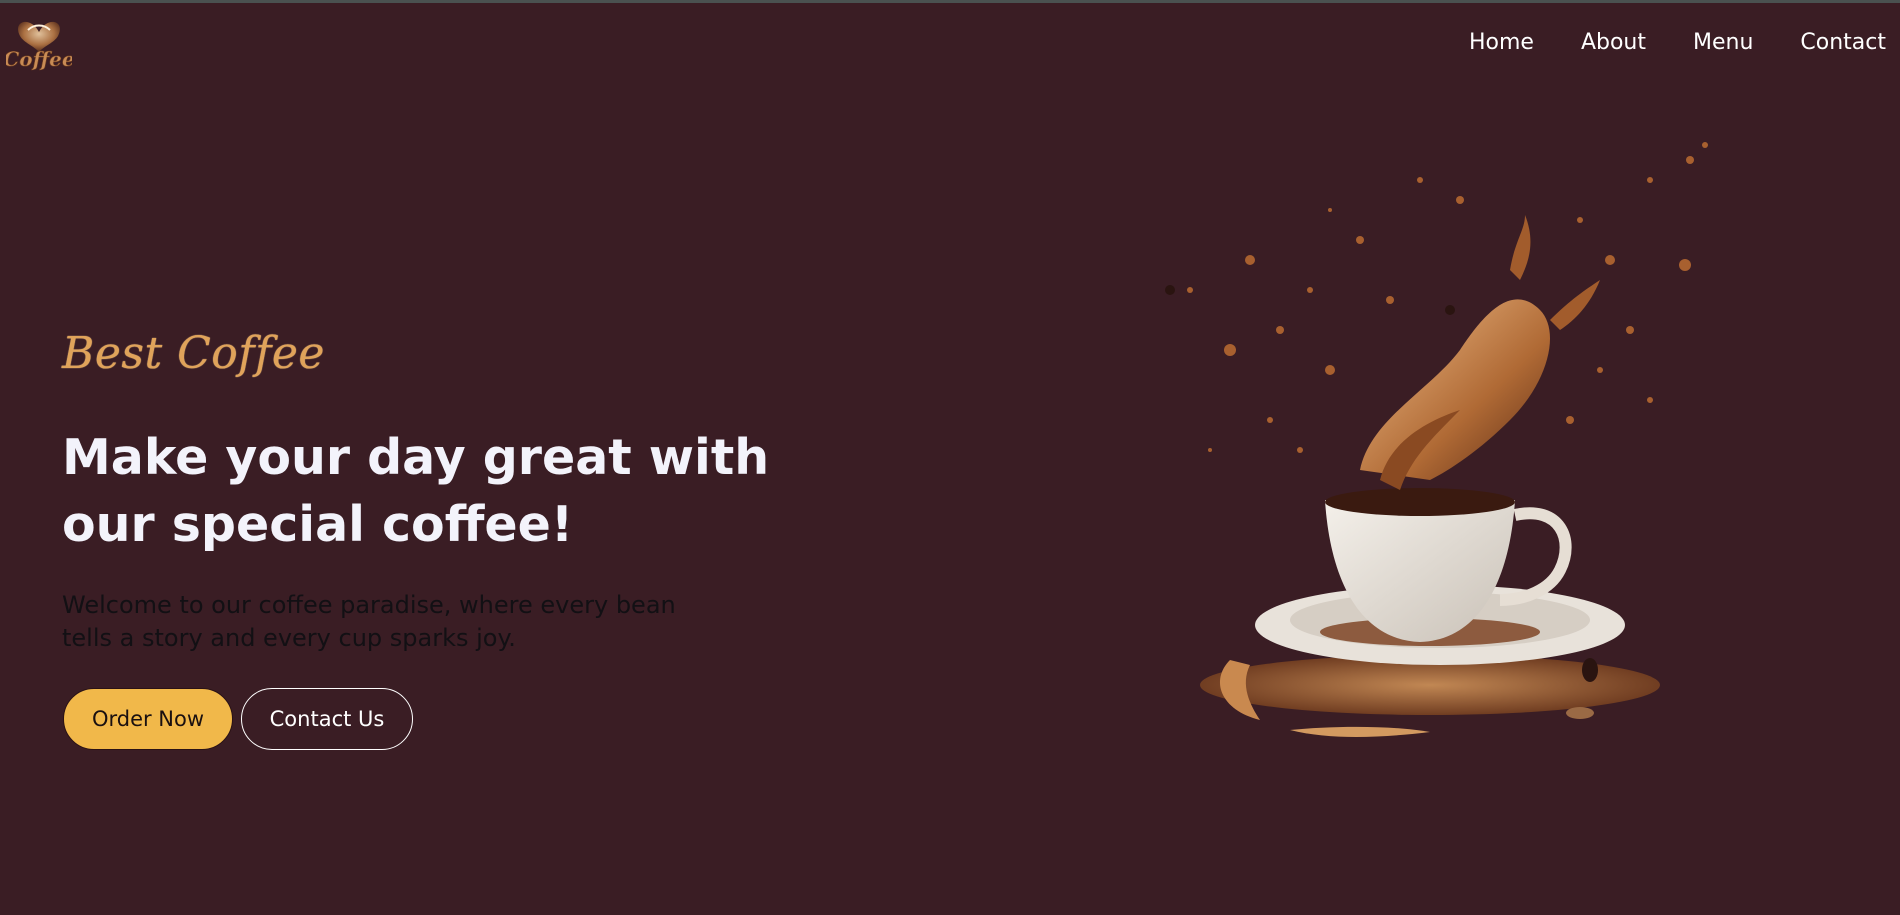 Image resolution: width=1900 pixels, height=915 pixels. Describe the element at coordinates (148, 719) in the screenshot. I see `order-now-button: Order Now` at that location.